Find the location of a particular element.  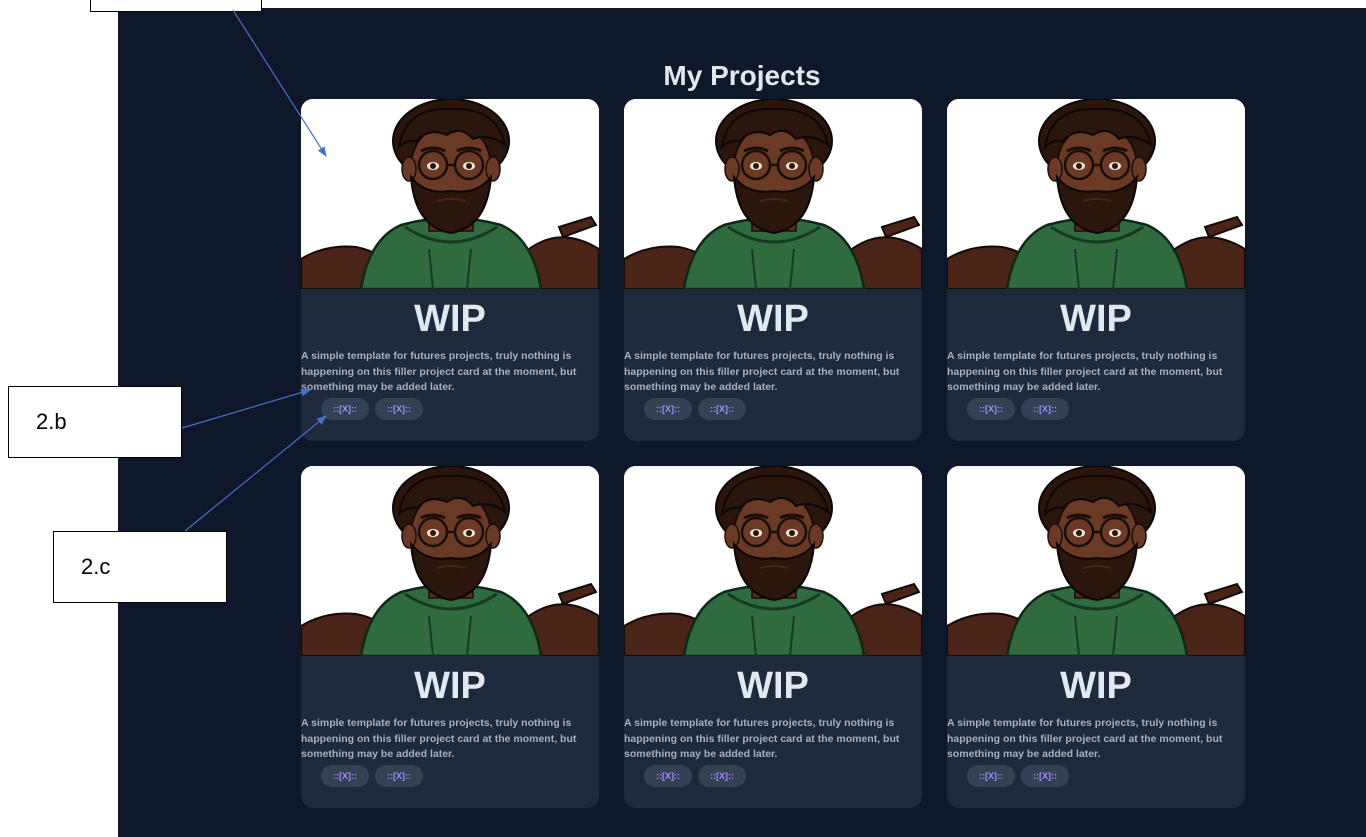

annotation-box-top is located at coordinates (176, 6).